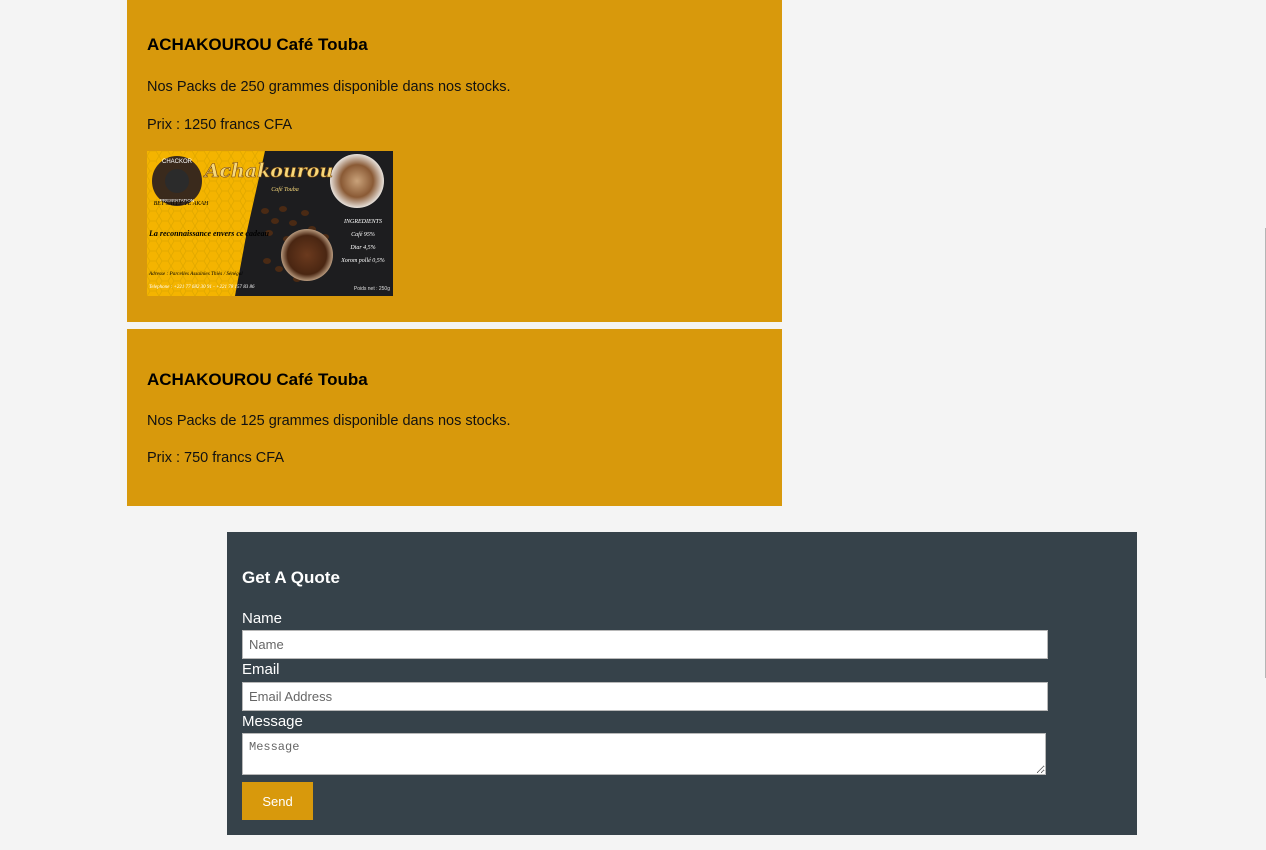 The image size is (1266, 850). I want to click on email-input, so click(645, 696).